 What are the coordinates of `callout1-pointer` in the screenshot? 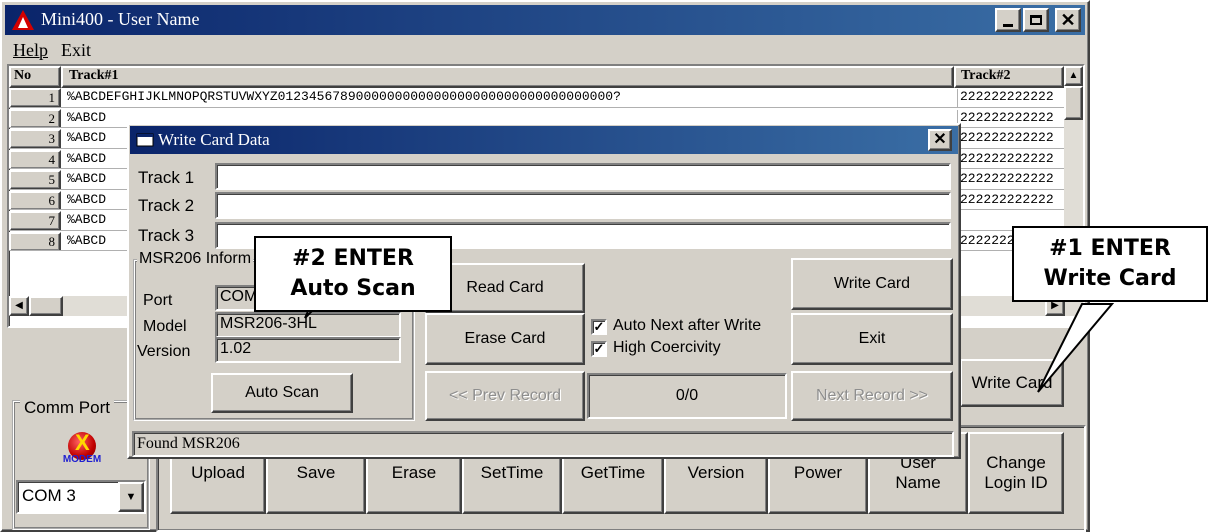 It's located at (1076, 348).